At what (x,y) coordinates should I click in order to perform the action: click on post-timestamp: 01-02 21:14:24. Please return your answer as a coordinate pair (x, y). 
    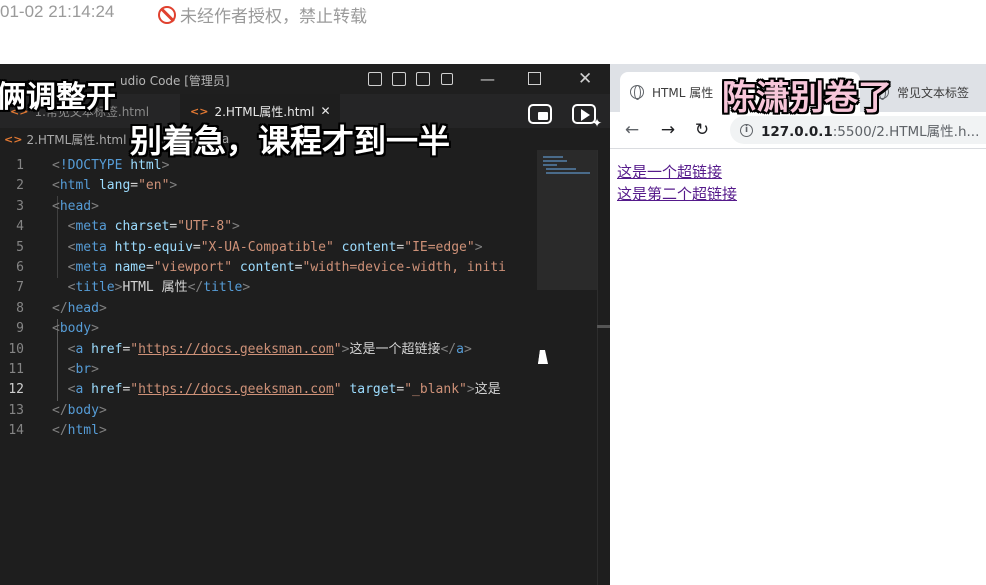
    Looking at the image, I should click on (57, 11).